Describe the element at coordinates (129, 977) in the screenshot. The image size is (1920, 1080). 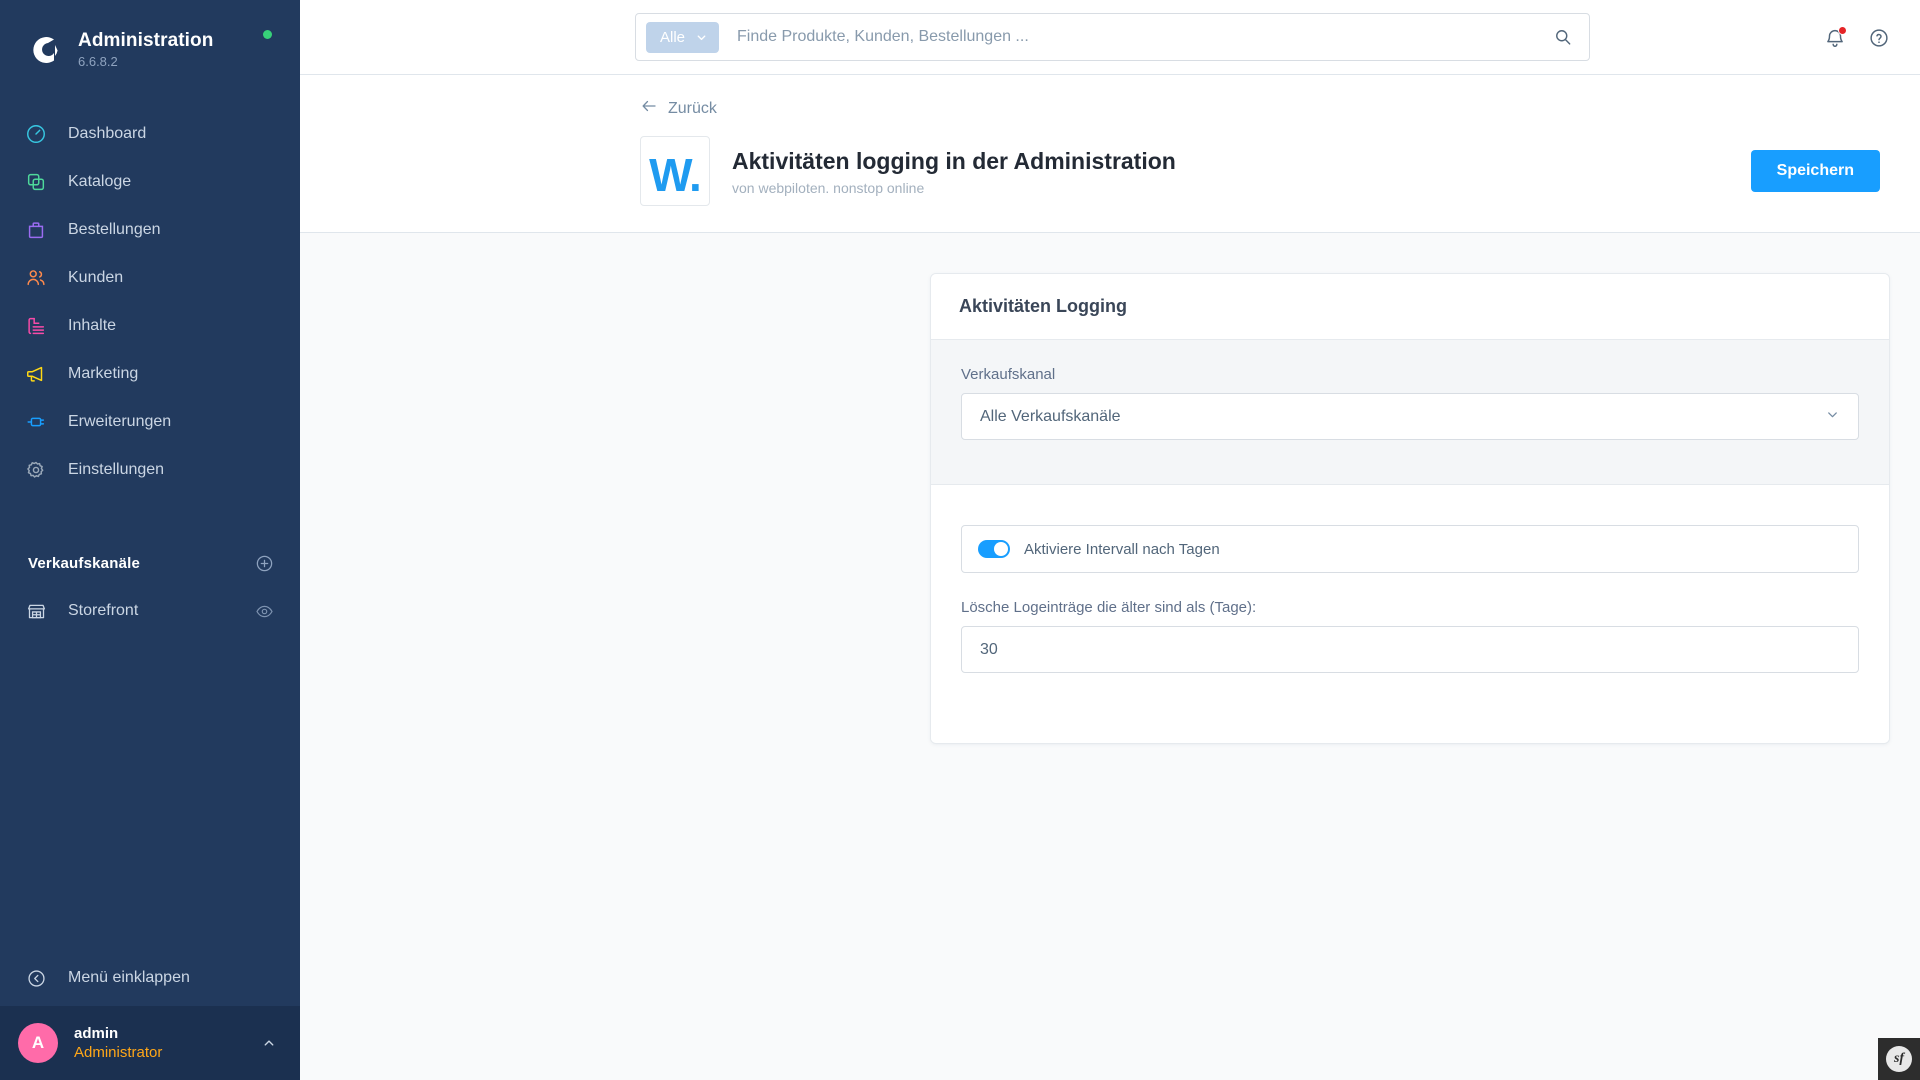
I see `collapse-menu-label: Menü einklappen` at that location.